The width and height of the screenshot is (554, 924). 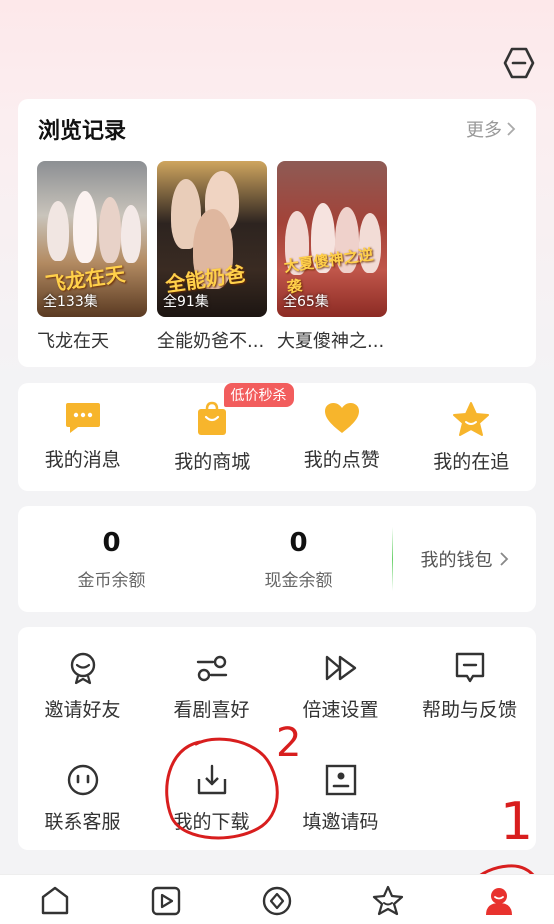 I want to click on bottom-nav, so click(x=277, y=899).